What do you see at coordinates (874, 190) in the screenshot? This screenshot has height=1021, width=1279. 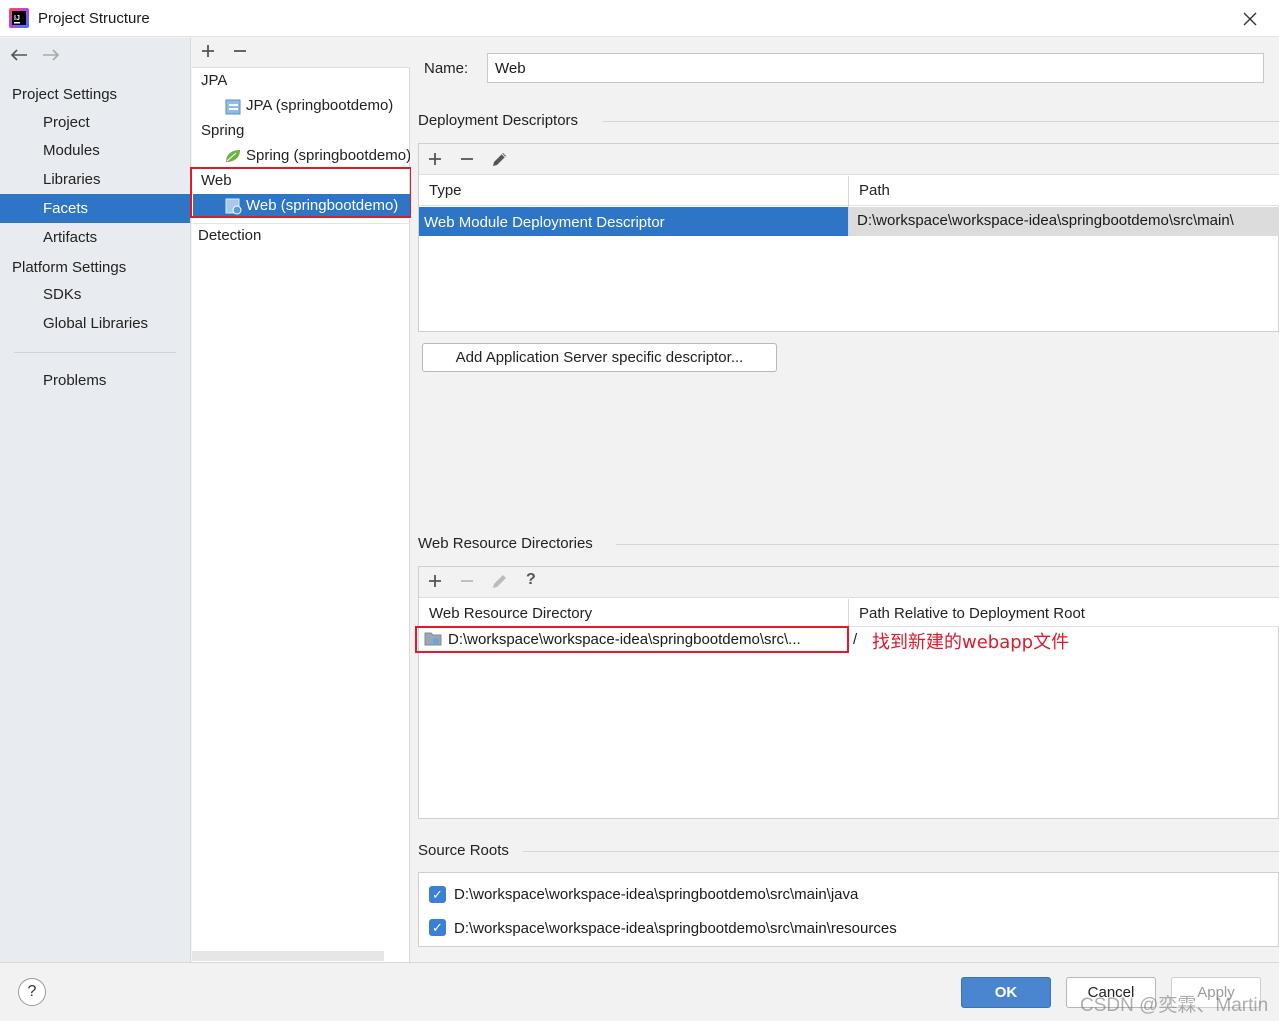 I see `column-header-path: Path` at bounding box center [874, 190].